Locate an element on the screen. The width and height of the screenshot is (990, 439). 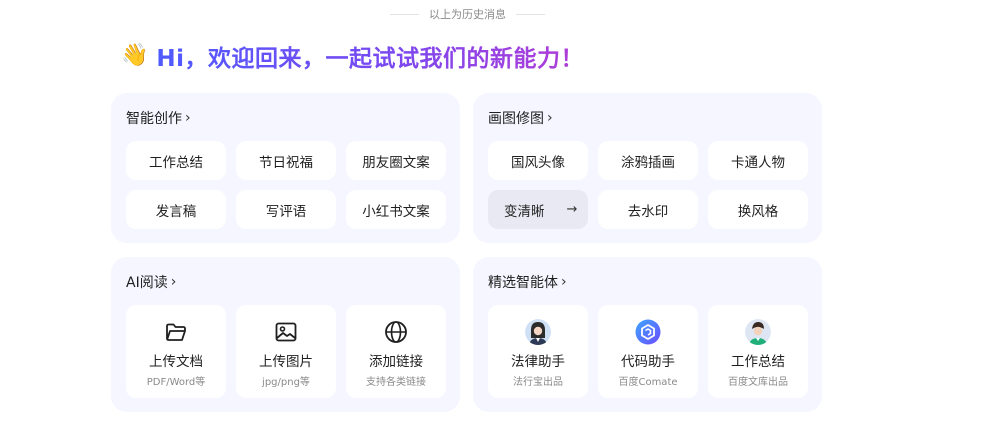
tile-sub: 百度Comate is located at coordinates (648, 382).